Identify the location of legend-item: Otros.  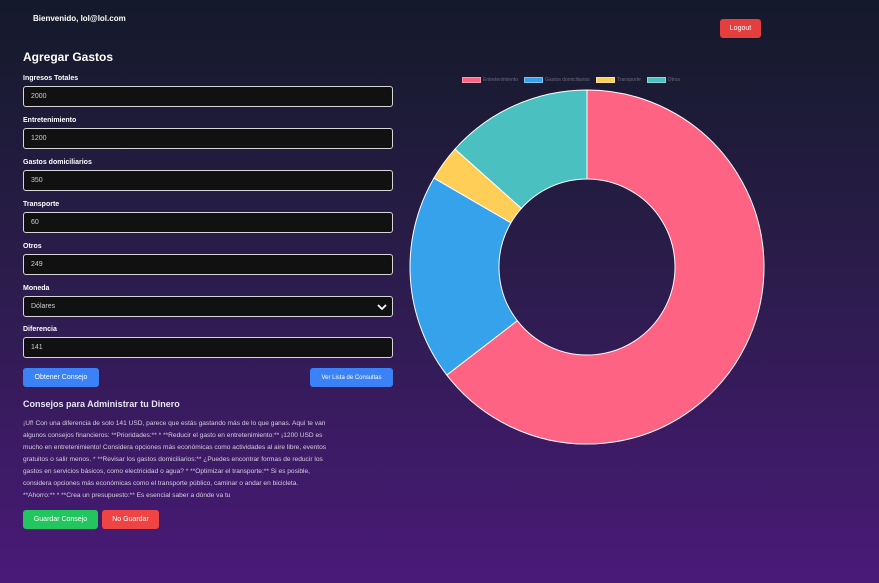
(663, 80).